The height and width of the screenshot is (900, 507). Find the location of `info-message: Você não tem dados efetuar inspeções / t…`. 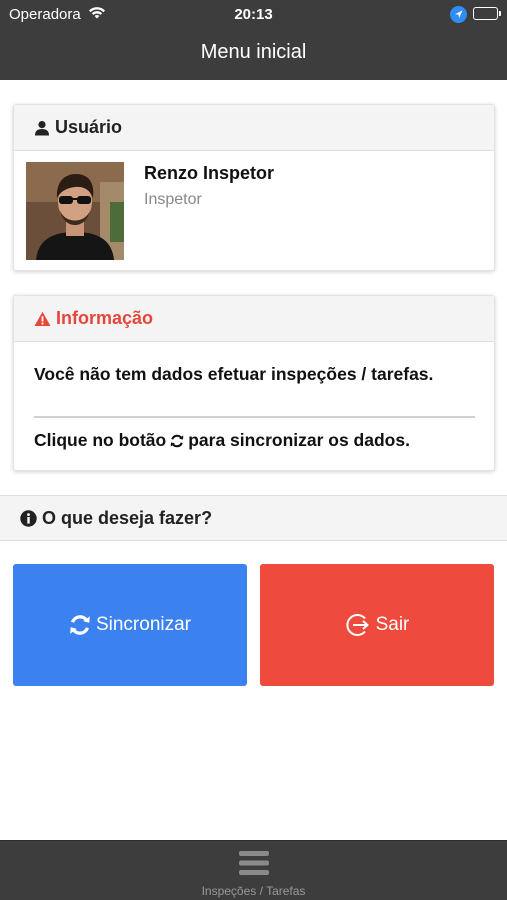

info-message: Você não tem dados efetuar inspeções / t… is located at coordinates (234, 374).